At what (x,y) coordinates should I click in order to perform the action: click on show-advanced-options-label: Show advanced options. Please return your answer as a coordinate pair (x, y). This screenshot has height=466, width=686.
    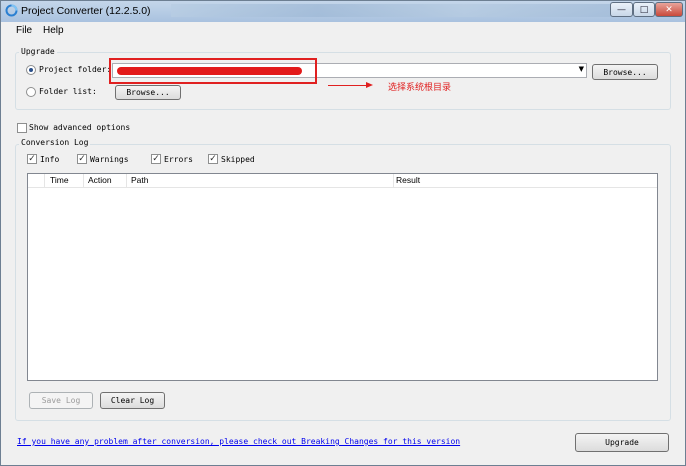
    Looking at the image, I should click on (80, 127).